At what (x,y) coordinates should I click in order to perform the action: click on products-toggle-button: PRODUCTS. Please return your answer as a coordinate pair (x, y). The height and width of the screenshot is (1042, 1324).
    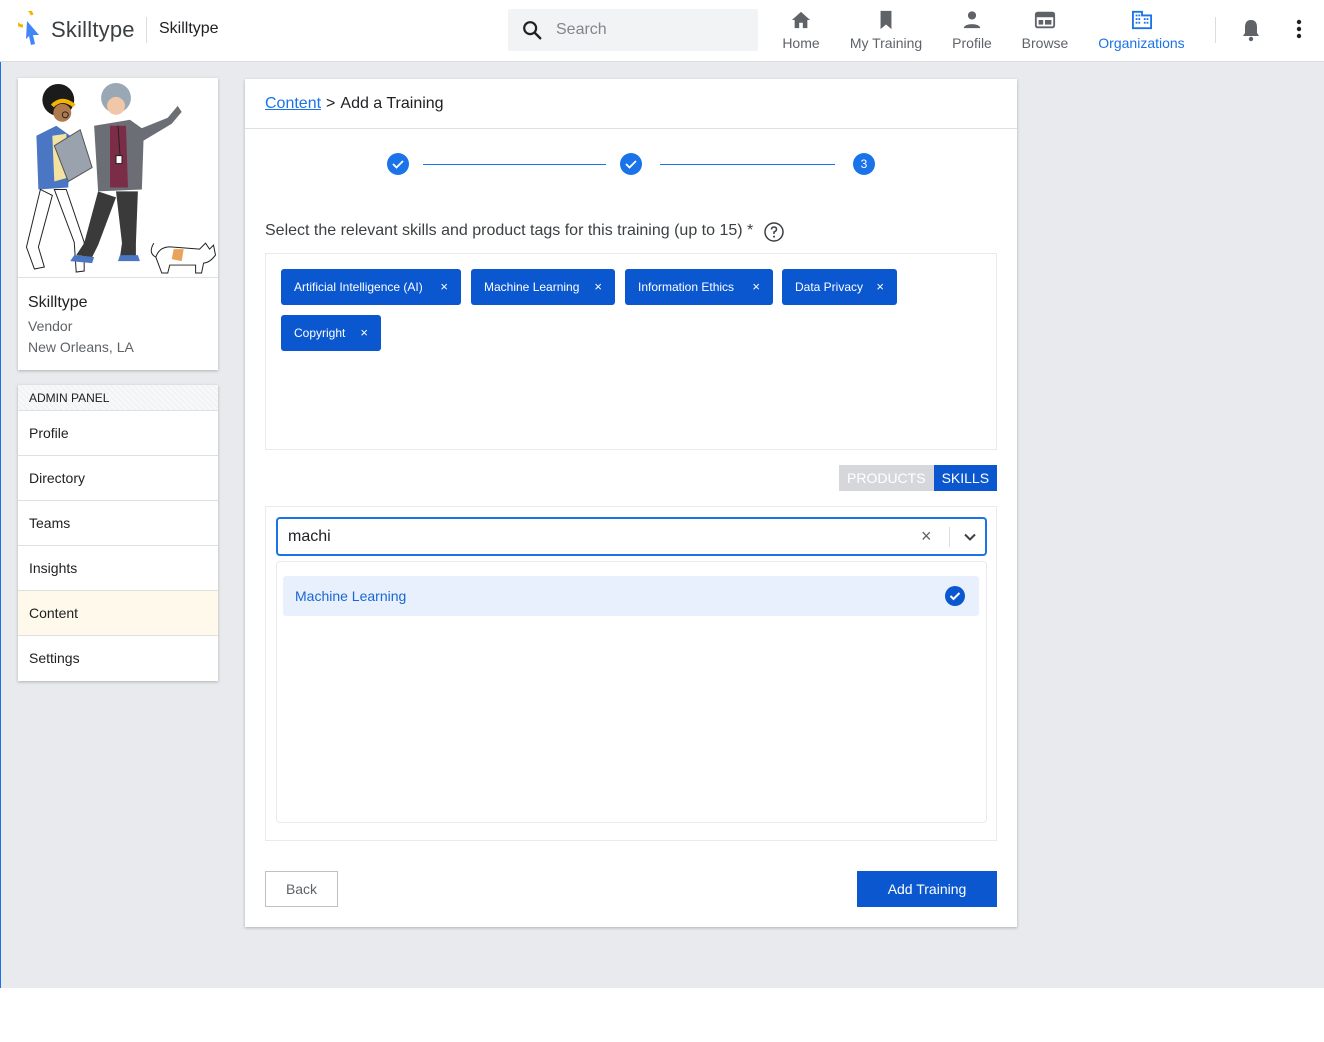
    Looking at the image, I should click on (886, 478).